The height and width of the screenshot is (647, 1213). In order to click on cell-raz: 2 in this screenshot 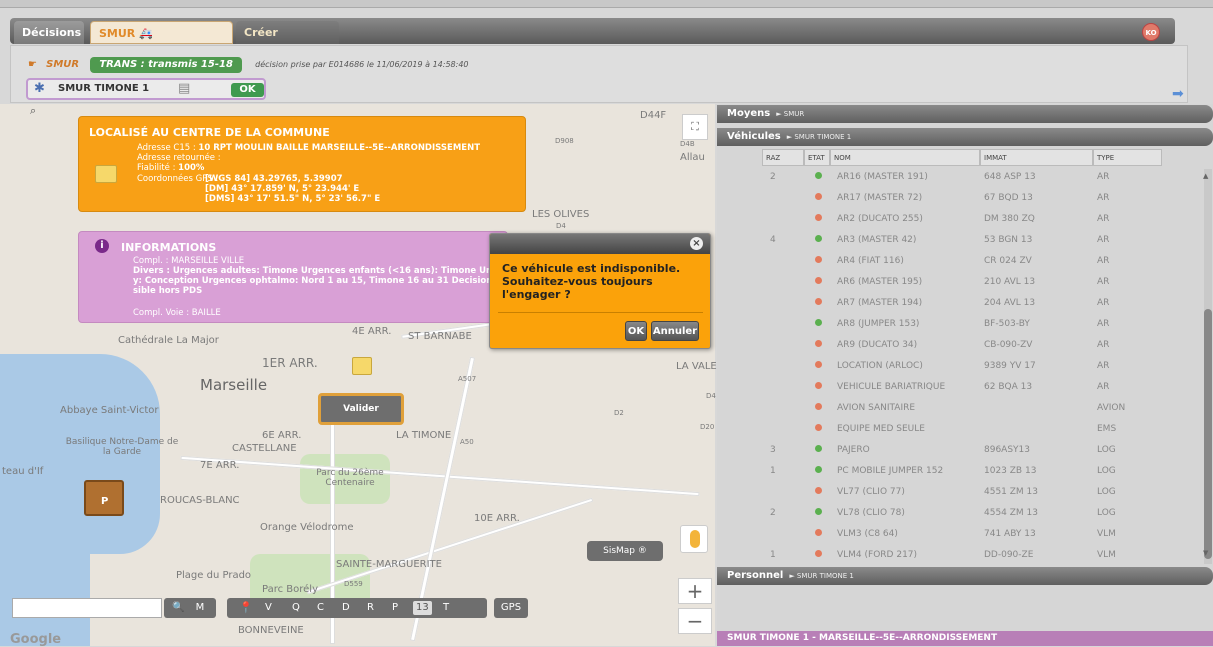, I will do `click(773, 177)`.